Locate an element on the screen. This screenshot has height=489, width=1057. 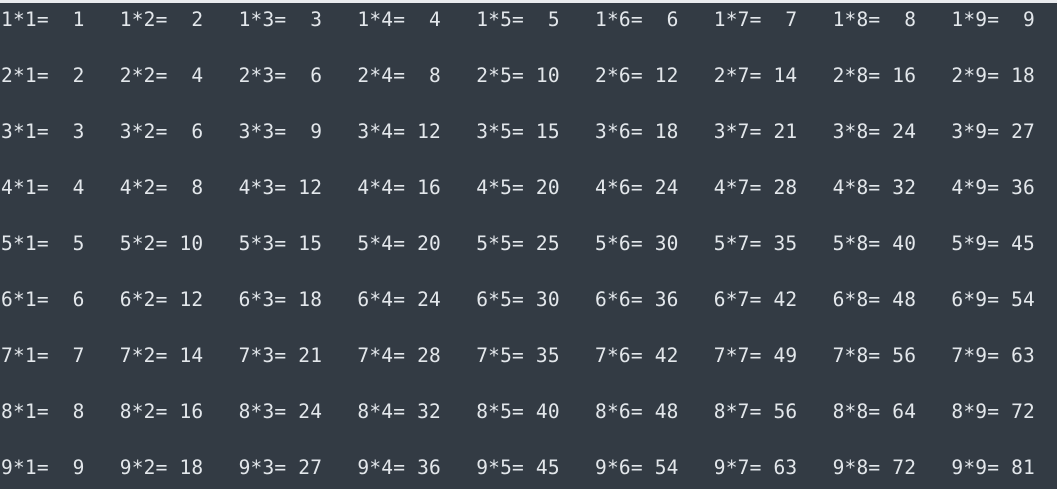
table-cell: 4*6= 24 is located at coordinates (637, 187).